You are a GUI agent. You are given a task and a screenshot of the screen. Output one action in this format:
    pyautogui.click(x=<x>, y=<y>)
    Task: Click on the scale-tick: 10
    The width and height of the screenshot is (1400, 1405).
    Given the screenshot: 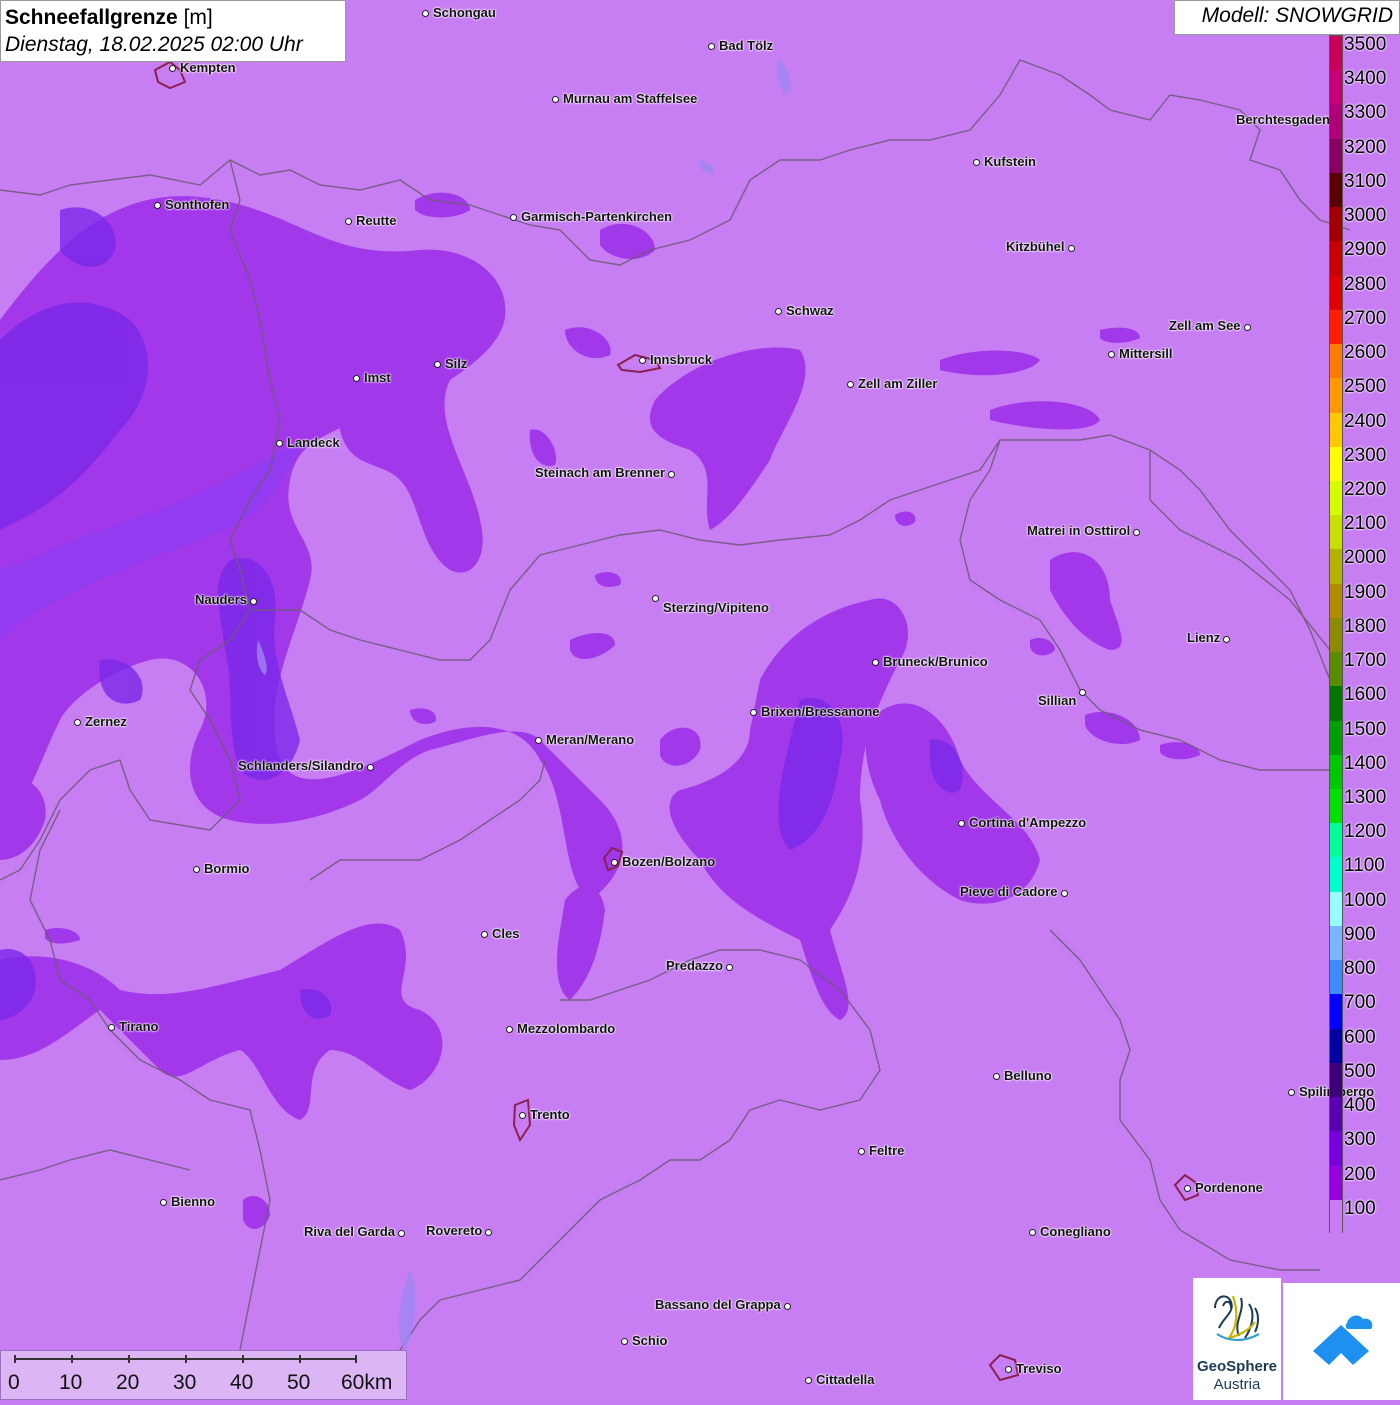 What is the action you would take?
    pyautogui.click(x=71, y=1382)
    